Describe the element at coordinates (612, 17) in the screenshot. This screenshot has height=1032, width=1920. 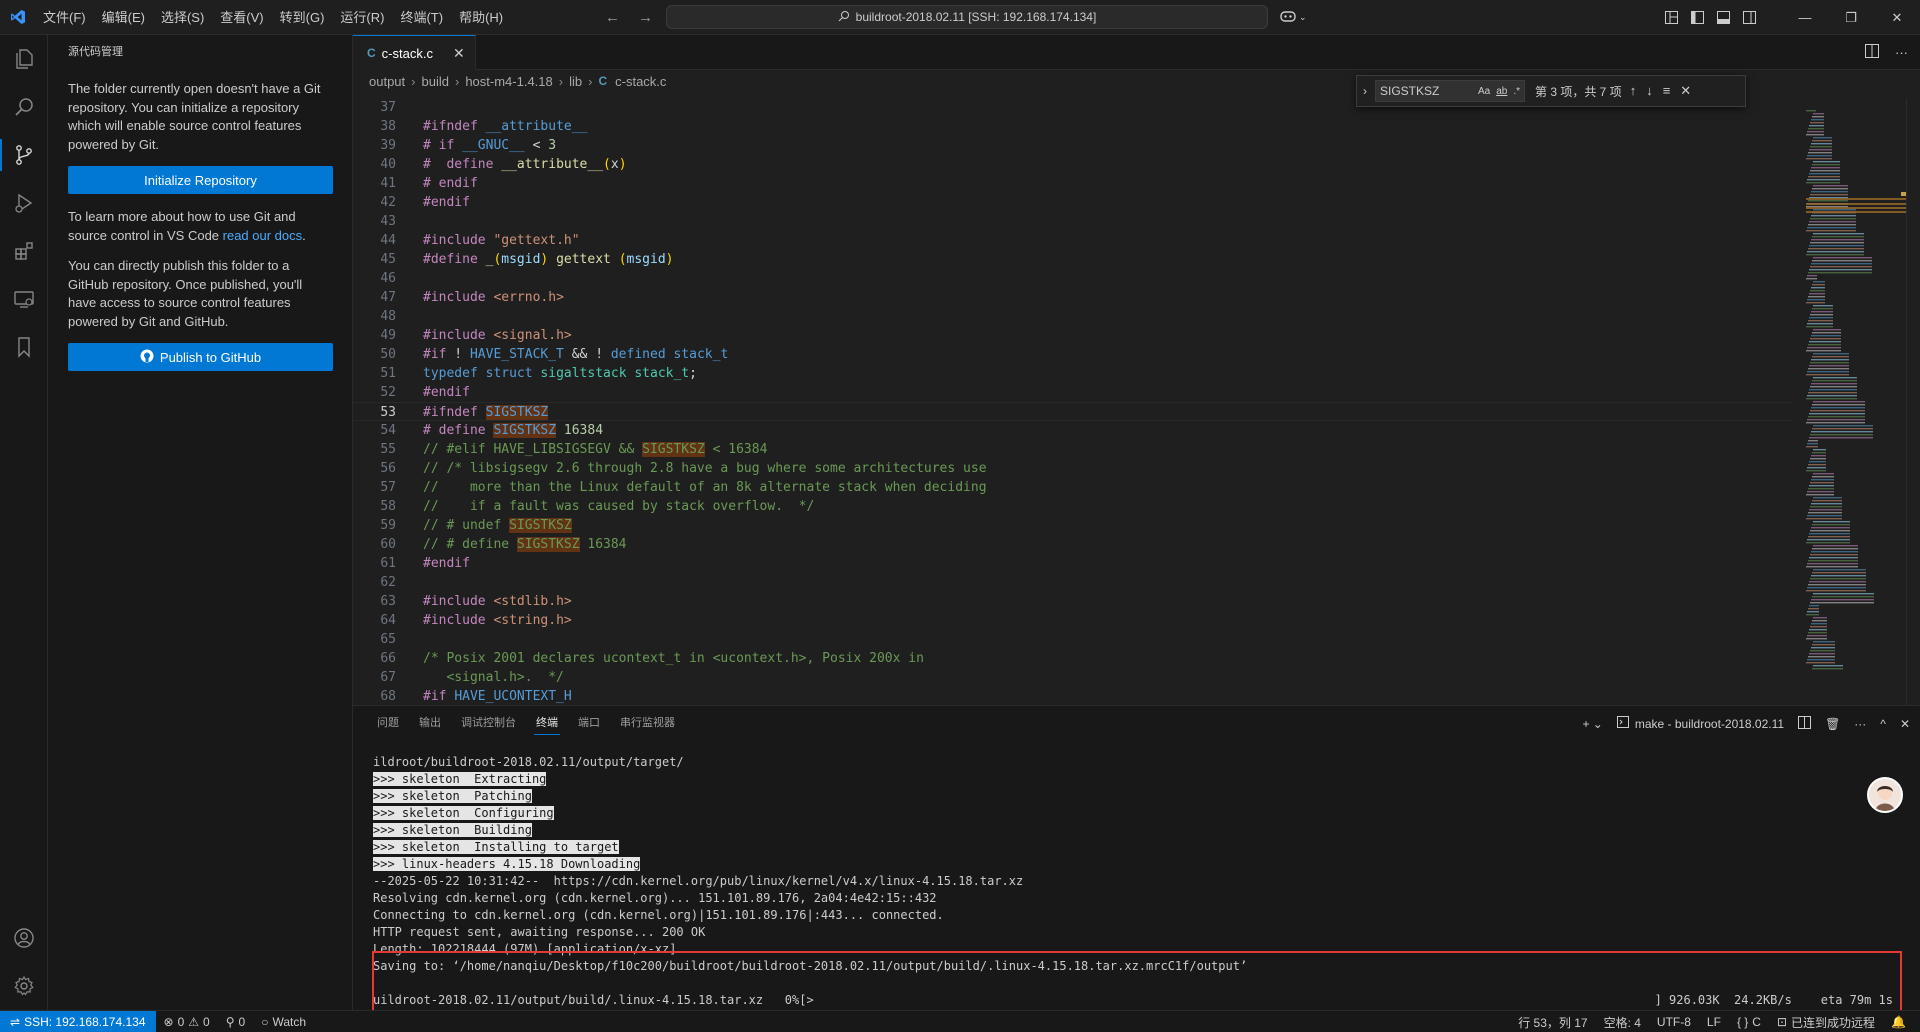
I see `back-arrow-icon: ←` at that location.